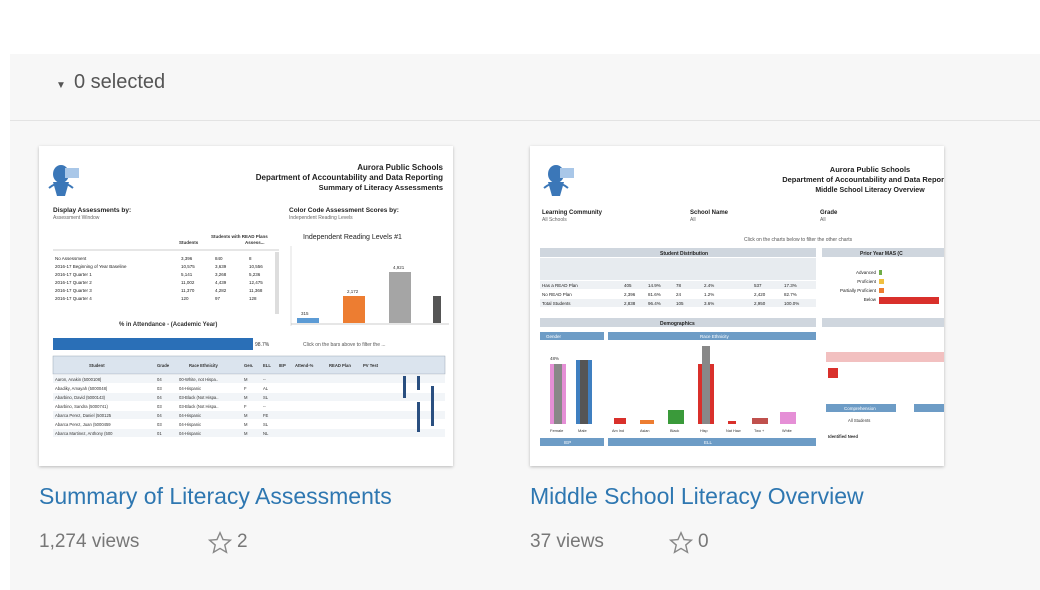 This screenshot has height=590, width=1040. I want to click on svg-text: 11,370, so click(188, 290).